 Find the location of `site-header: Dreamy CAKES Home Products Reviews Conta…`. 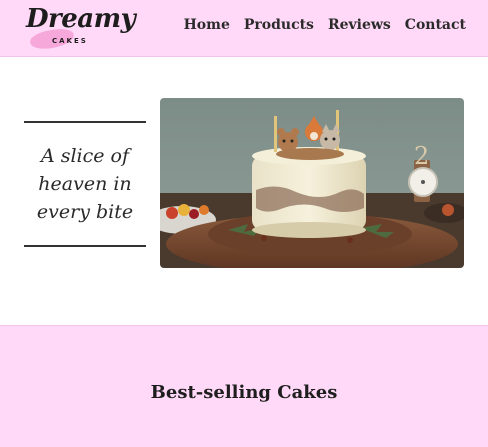

site-header: Dreamy CAKES Home Products Reviews Conta… is located at coordinates (244, 28).